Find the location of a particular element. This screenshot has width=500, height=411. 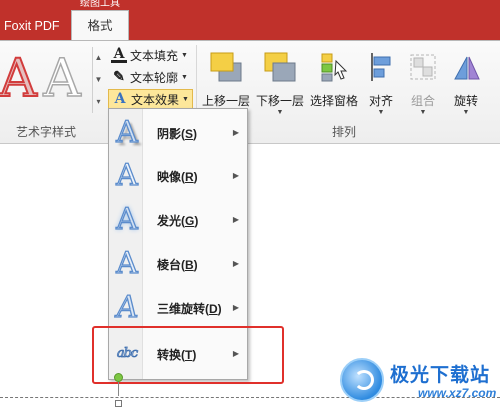

align-button: 对齐 ▼ is located at coordinates (381, 82).